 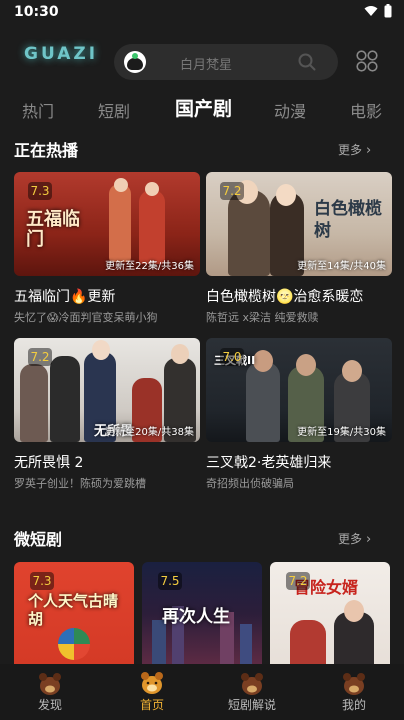 I want to click on episode-status: 更新至19集/共30集, so click(x=341, y=432).